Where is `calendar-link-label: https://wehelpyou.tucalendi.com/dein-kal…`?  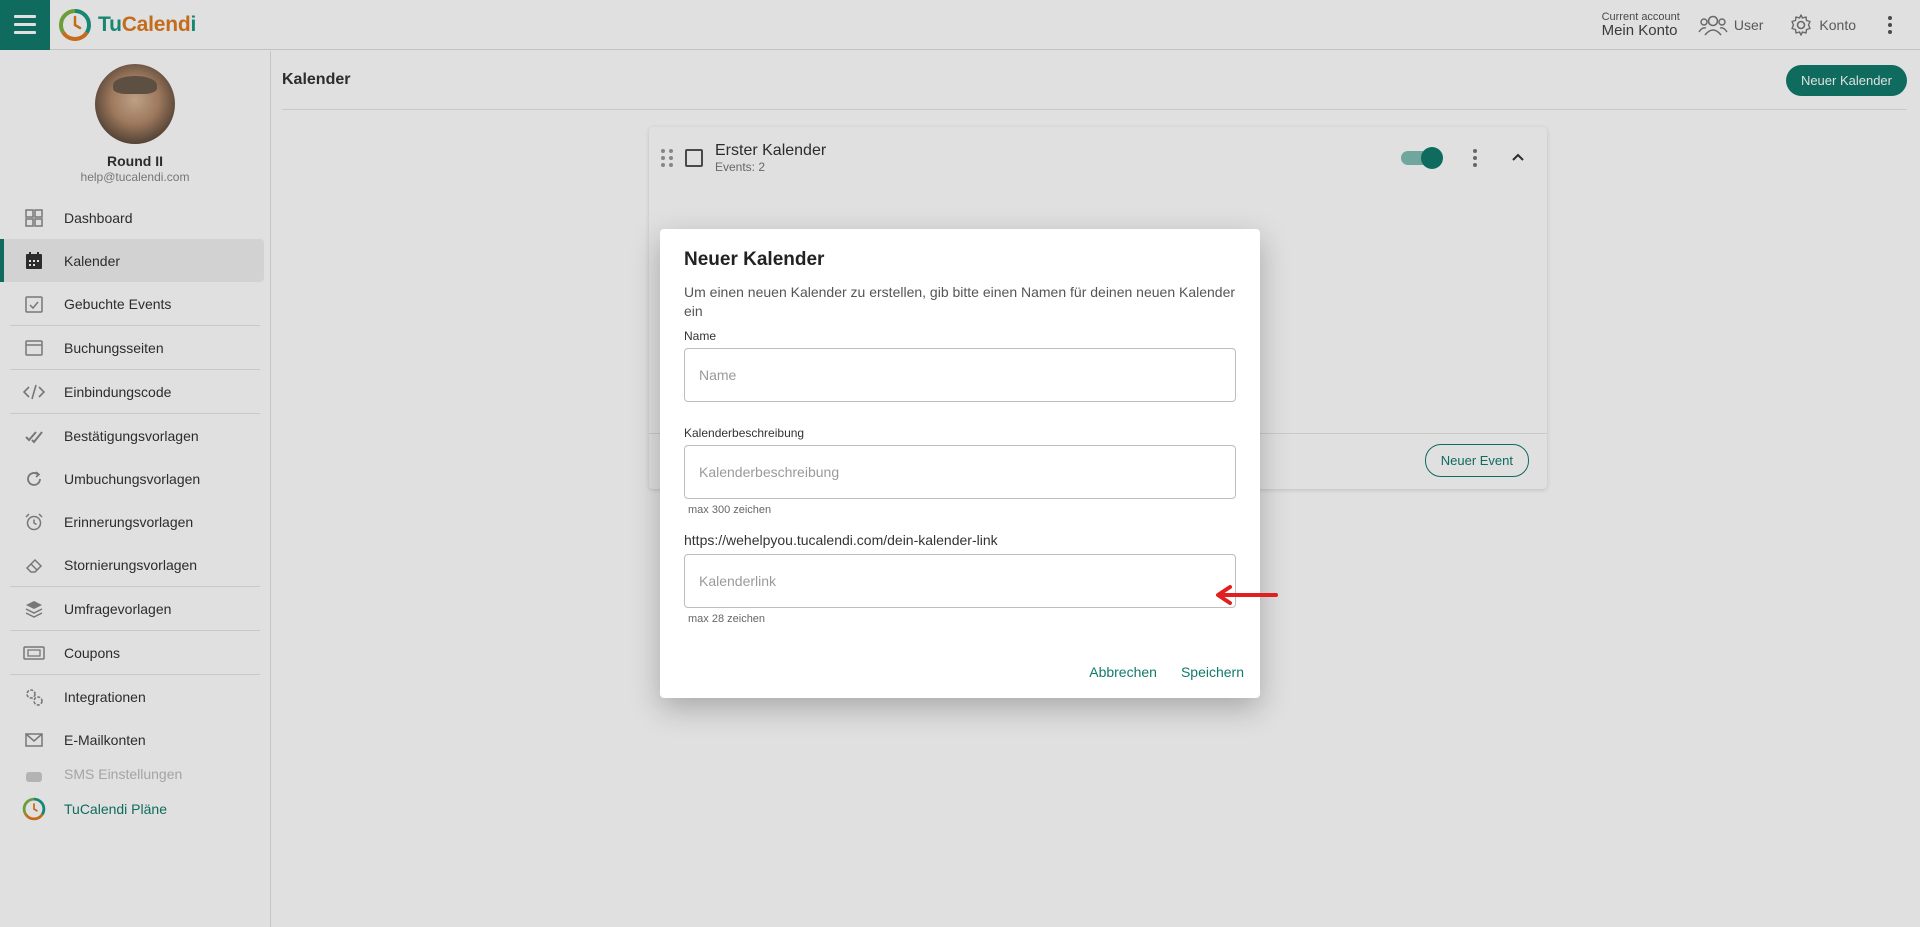
calendar-link-label: https://wehelpyou.tucalendi.com/dein-kal… is located at coordinates (841, 540).